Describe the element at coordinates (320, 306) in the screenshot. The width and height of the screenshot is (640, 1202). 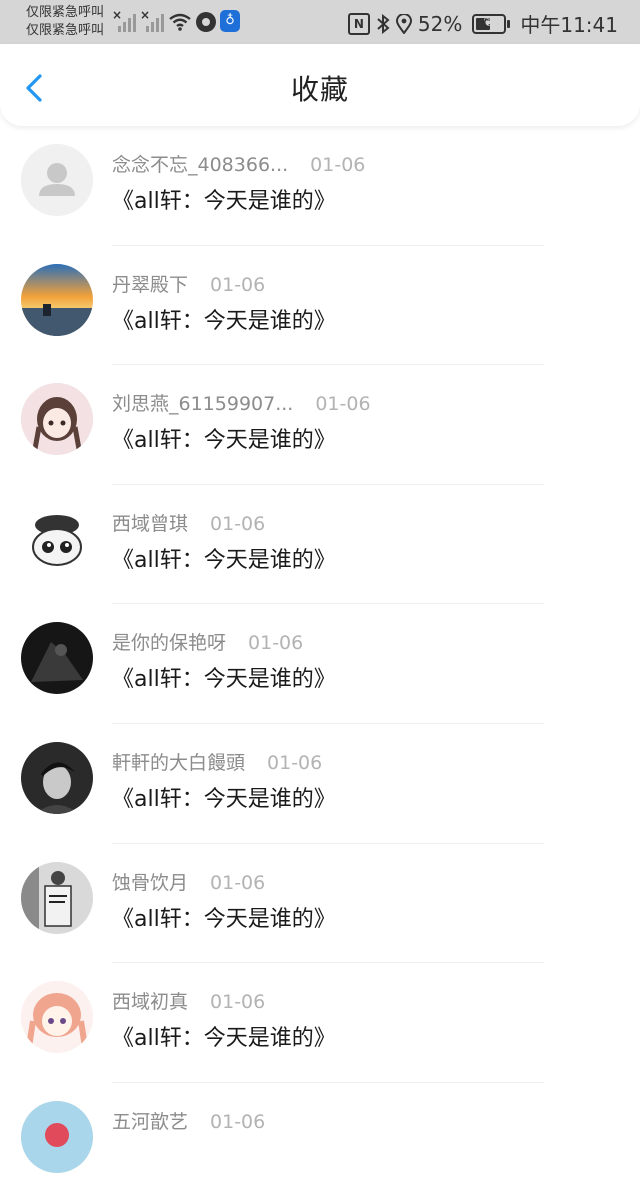
I see `list-item: 丹翠殿下 01-06 《all轩：今天是谁的》` at that location.